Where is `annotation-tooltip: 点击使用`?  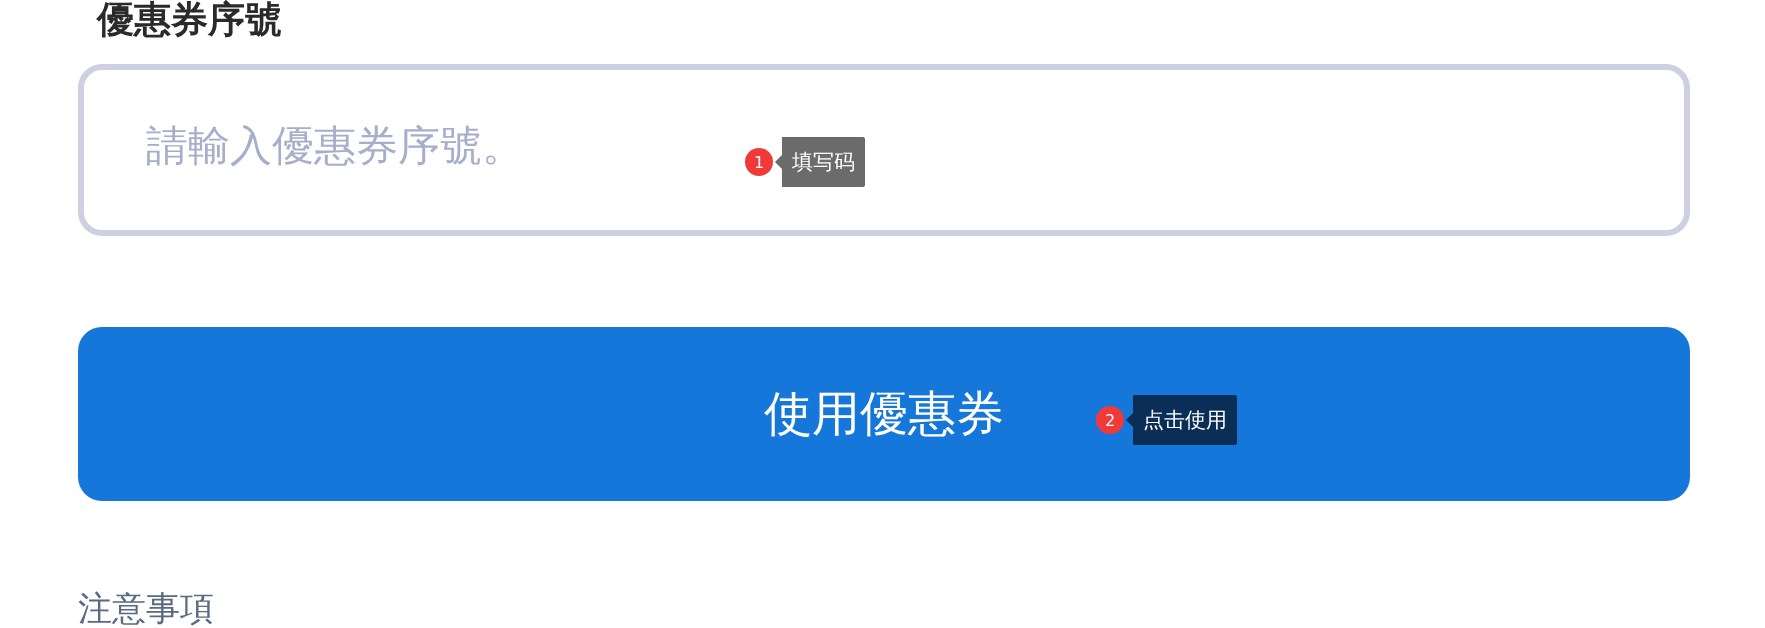
annotation-tooltip: 点击使用 is located at coordinates (1181, 420).